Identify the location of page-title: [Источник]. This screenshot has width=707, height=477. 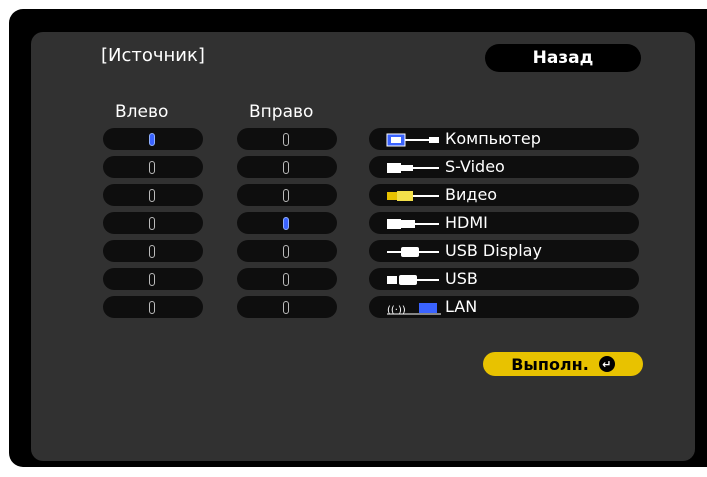
(153, 55).